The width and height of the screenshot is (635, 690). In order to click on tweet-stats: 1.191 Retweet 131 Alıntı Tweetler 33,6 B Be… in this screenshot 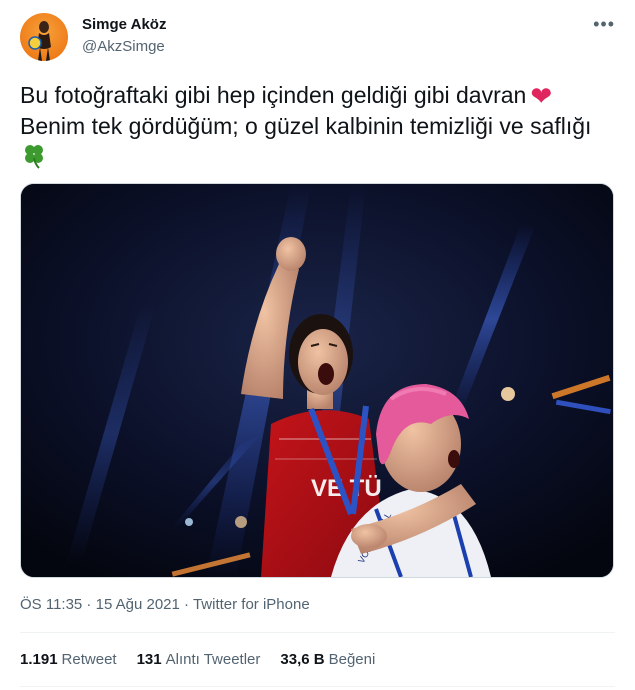, I will do `click(207, 659)`.